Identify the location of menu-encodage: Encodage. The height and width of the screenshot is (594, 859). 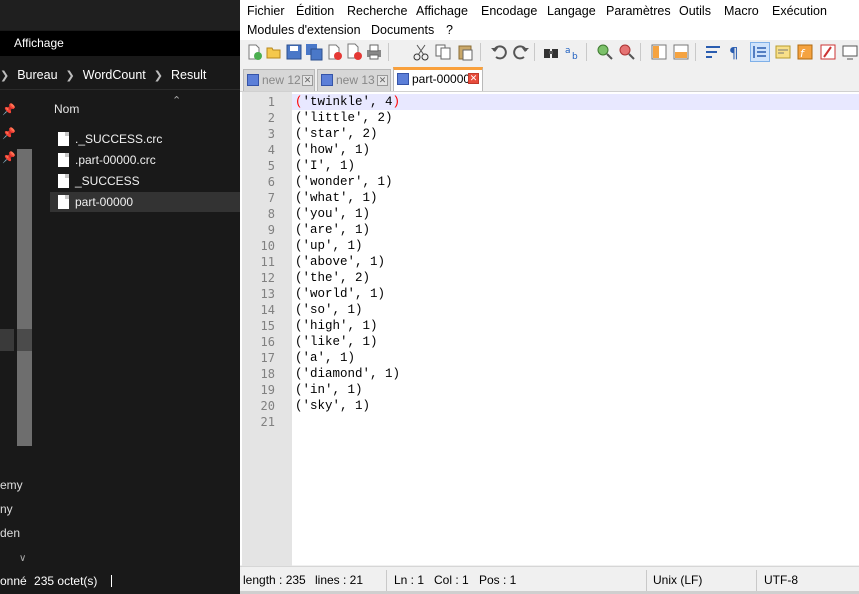
(509, 11).